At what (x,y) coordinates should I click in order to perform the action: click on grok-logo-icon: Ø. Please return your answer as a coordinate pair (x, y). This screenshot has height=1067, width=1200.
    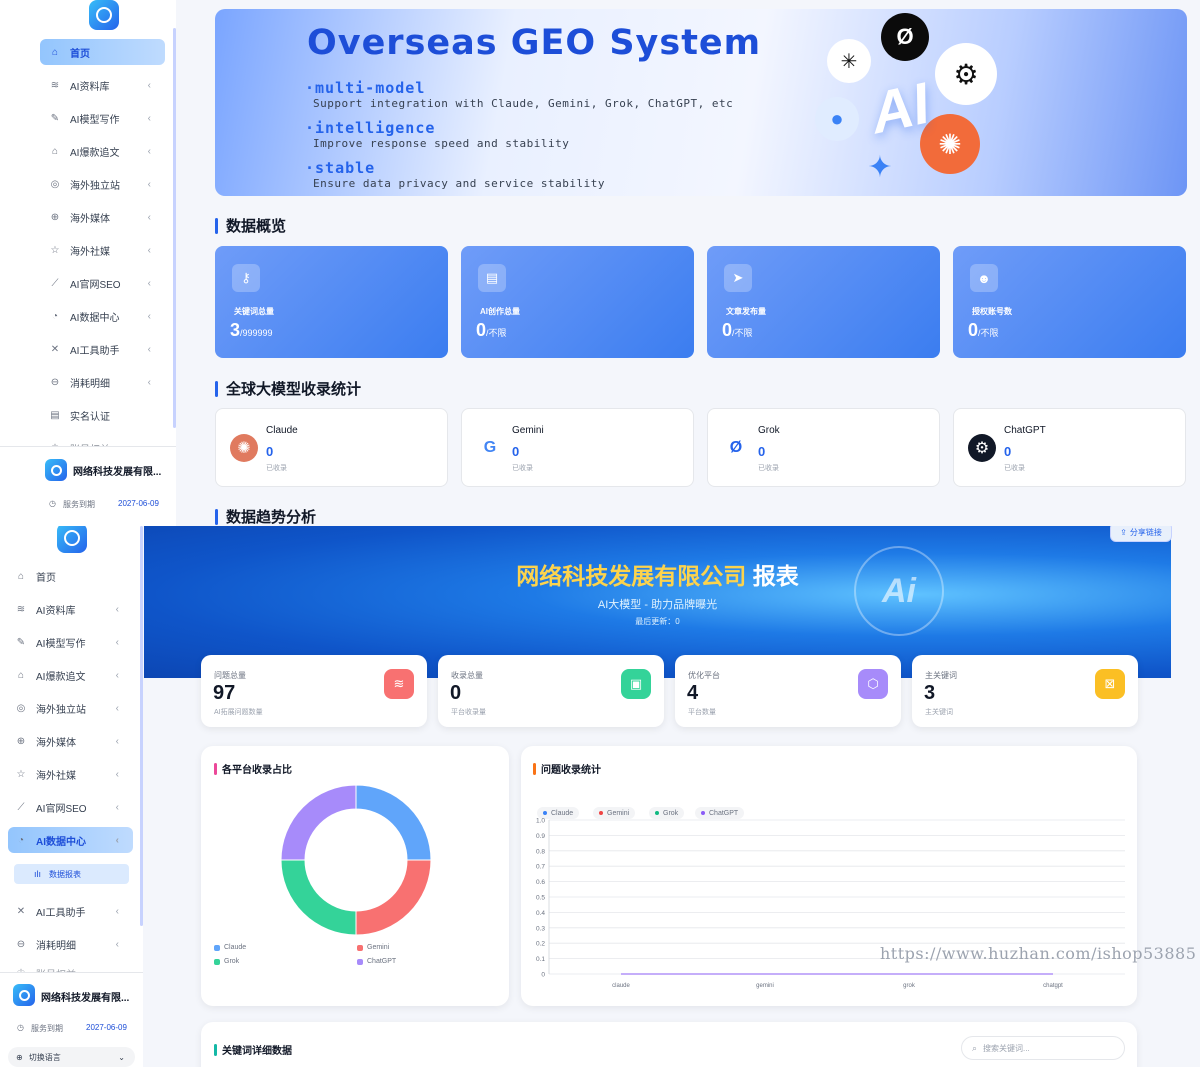
    Looking at the image, I should click on (736, 447).